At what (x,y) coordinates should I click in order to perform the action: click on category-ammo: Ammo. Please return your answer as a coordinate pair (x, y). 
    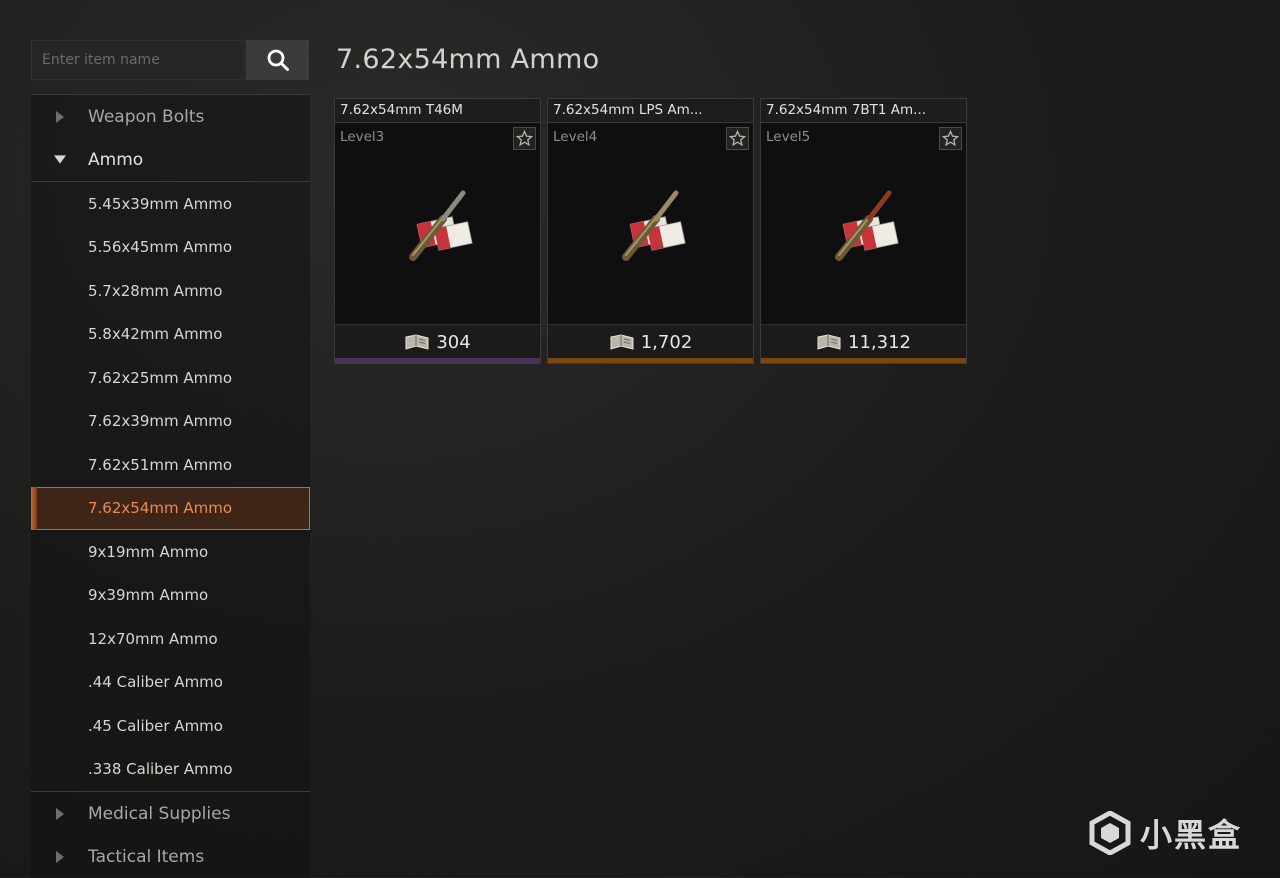
    Looking at the image, I should click on (170, 159).